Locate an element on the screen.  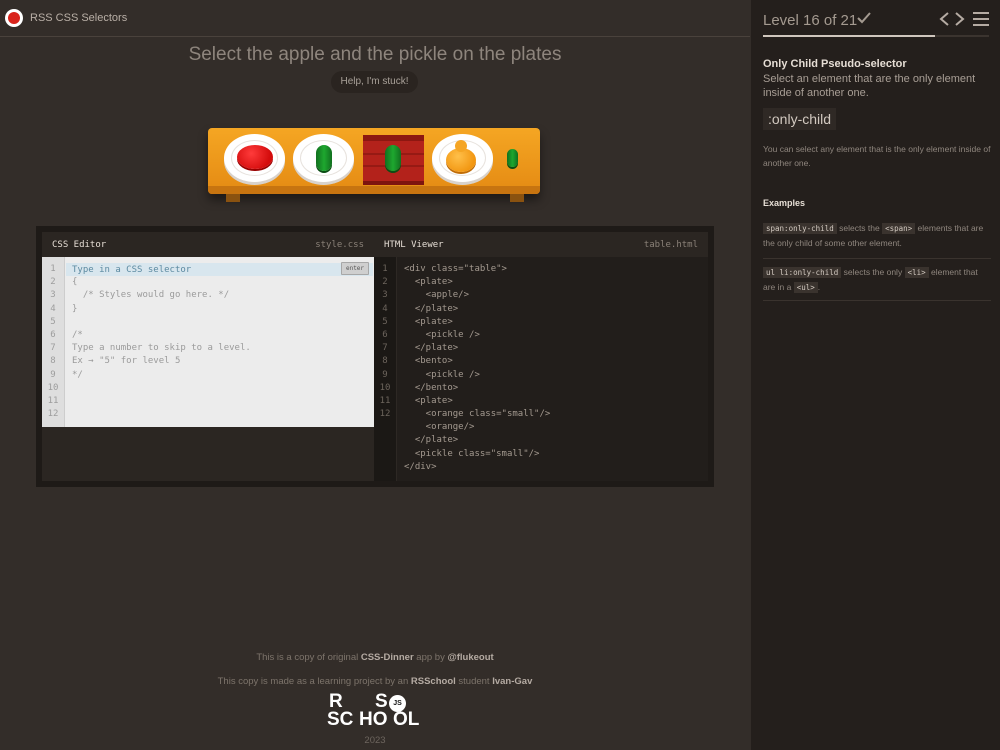
rsschool-link: RSSchool is located at coordinates (433, 681).